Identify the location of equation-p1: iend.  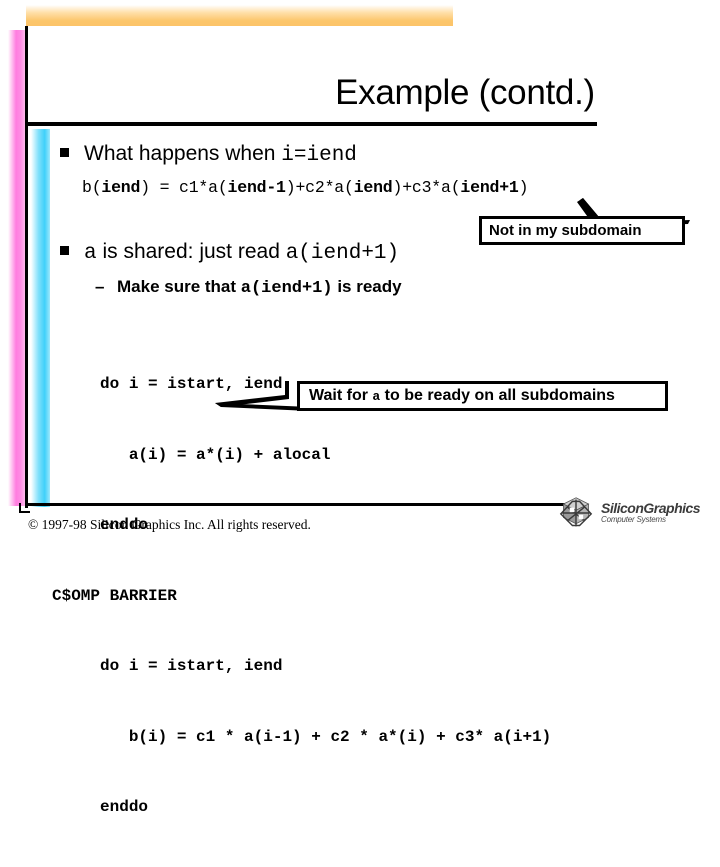
(121, 187).